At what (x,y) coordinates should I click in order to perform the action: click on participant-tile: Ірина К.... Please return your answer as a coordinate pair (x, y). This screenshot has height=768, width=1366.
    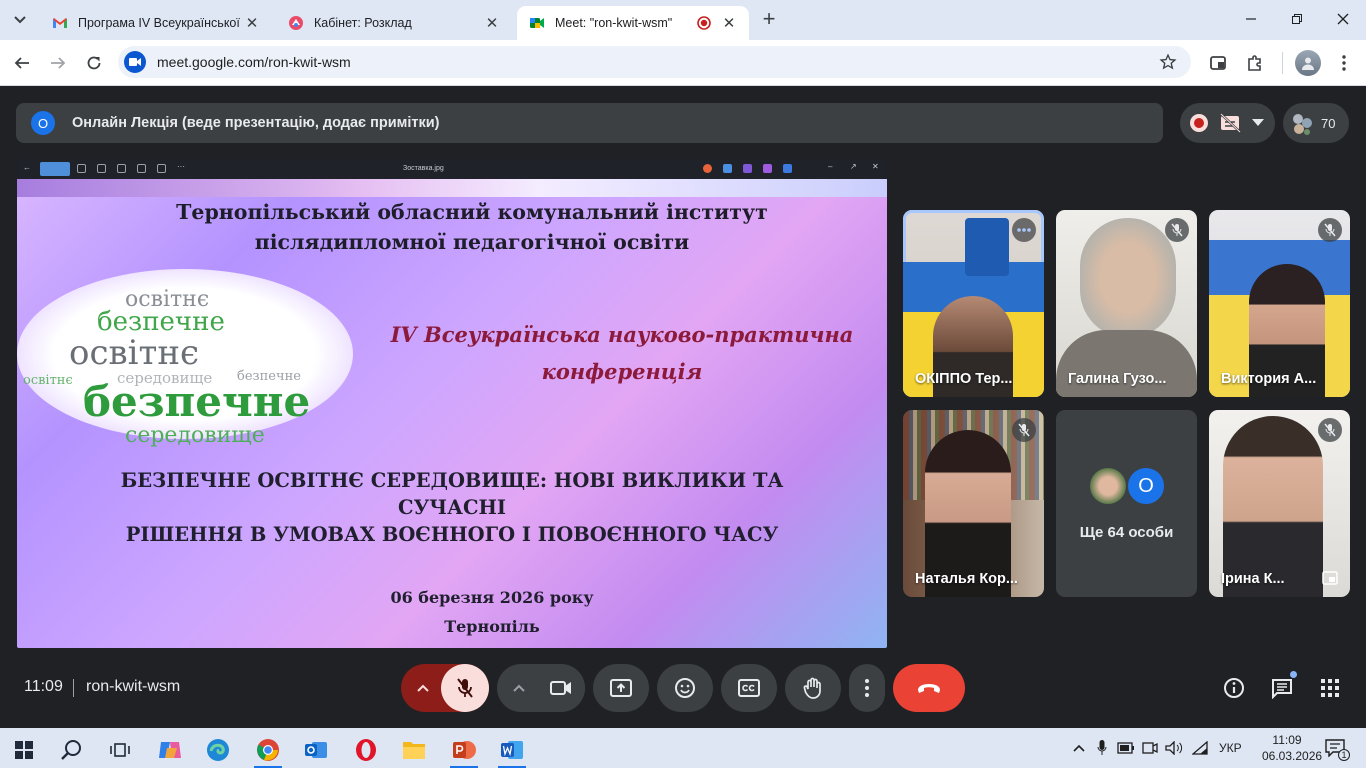
    Looking at the image, I should click on (1279, 503).